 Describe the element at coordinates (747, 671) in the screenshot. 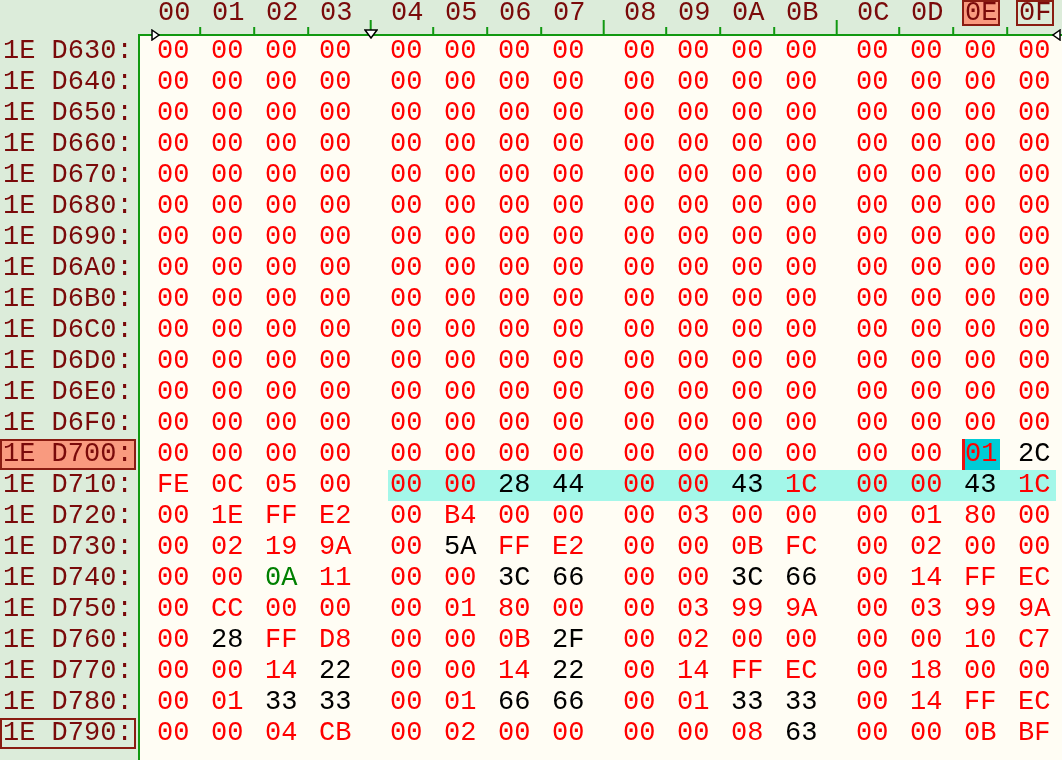

I see `hex-byte: FF` at that location.